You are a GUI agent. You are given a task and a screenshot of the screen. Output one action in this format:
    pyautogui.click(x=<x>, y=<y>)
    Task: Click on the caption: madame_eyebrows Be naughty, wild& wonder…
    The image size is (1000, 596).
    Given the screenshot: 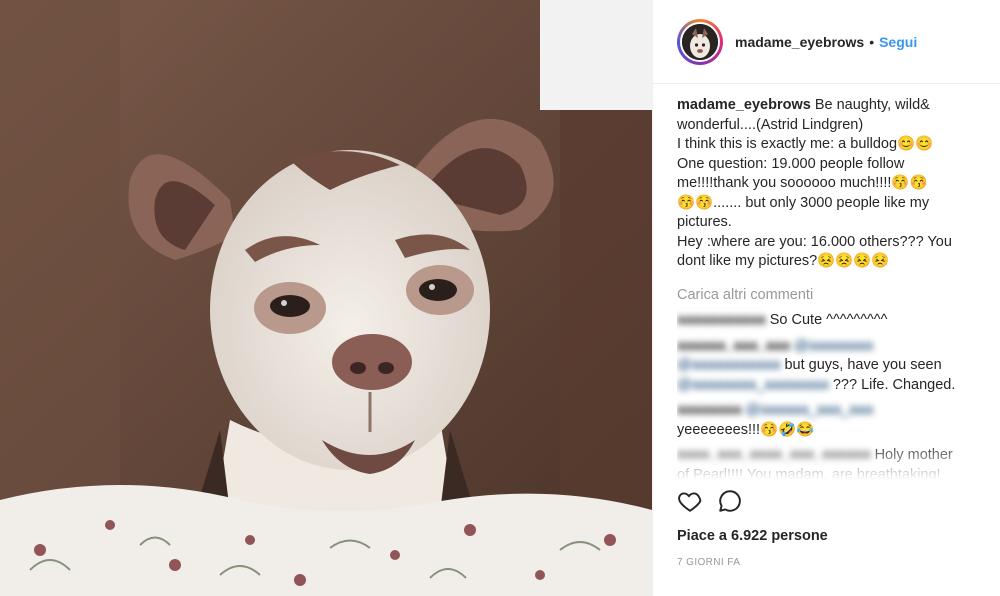 What is the action you would take?
    pyautogui.click(x=827, y=184)
    